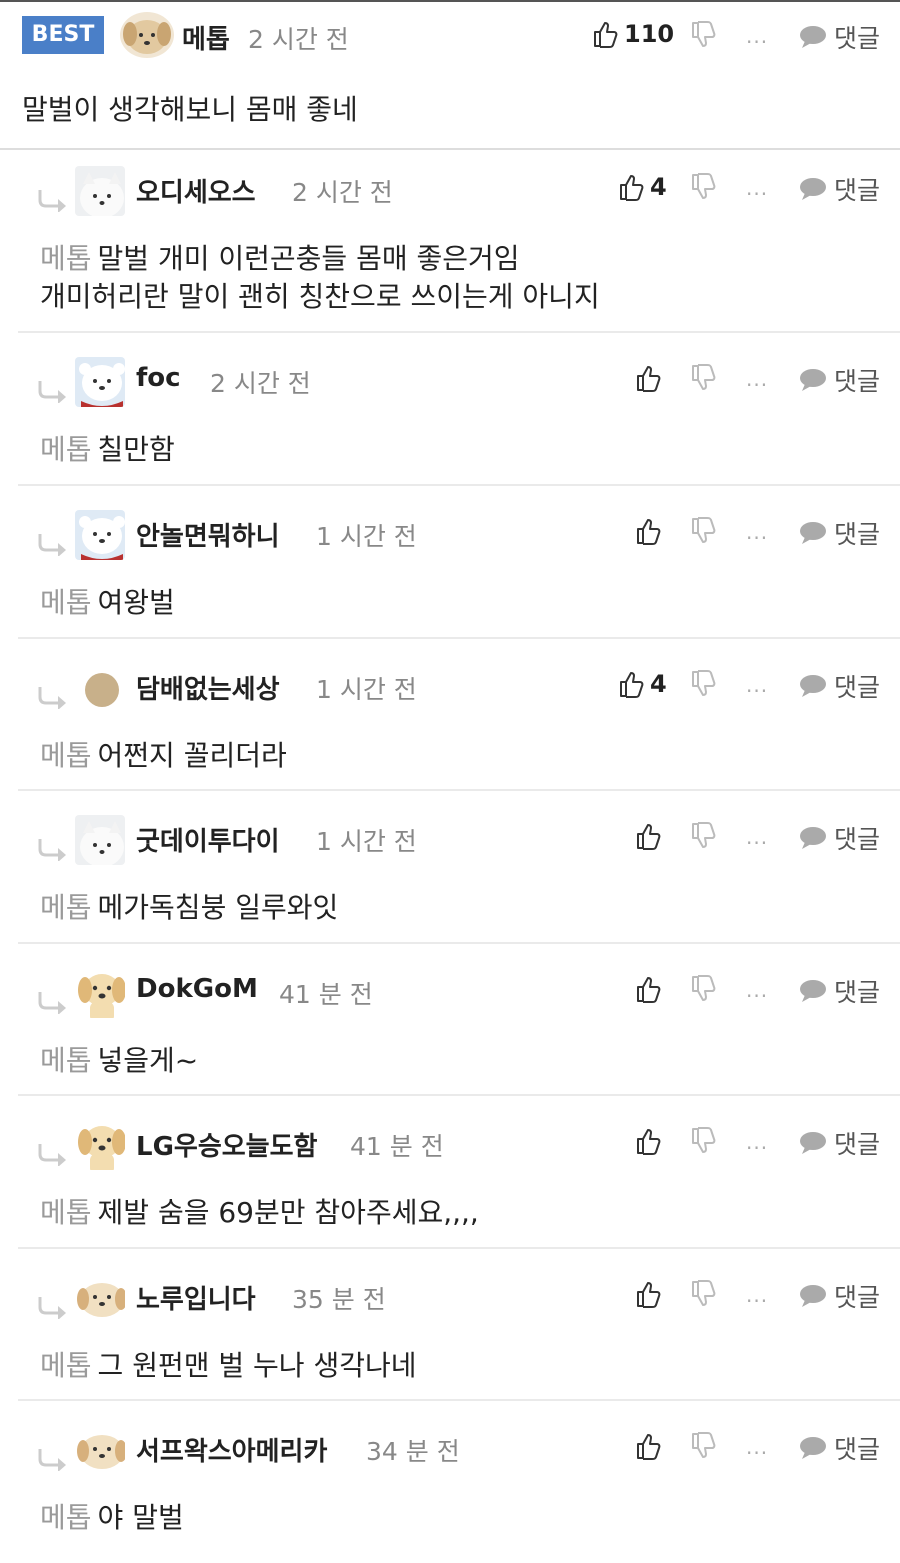  Describe the element at coordinates (206, 37) in the screenshot. I see `comment-author: 메톱` at that location.